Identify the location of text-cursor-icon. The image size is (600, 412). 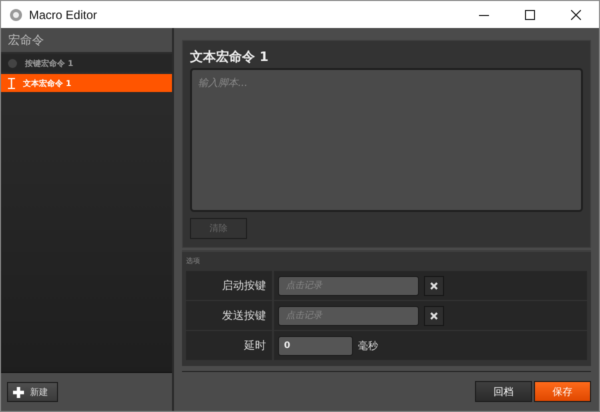
(11, 83).